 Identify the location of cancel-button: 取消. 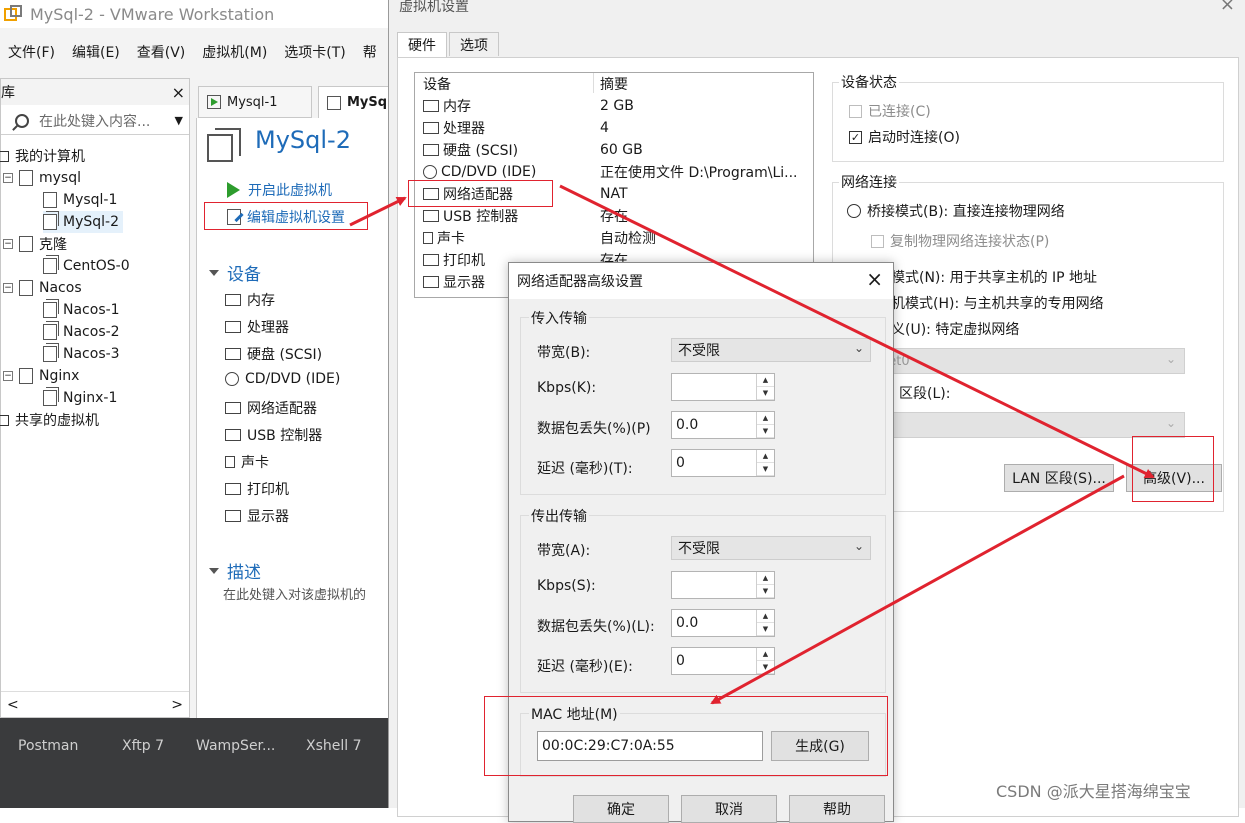
(729, 809).